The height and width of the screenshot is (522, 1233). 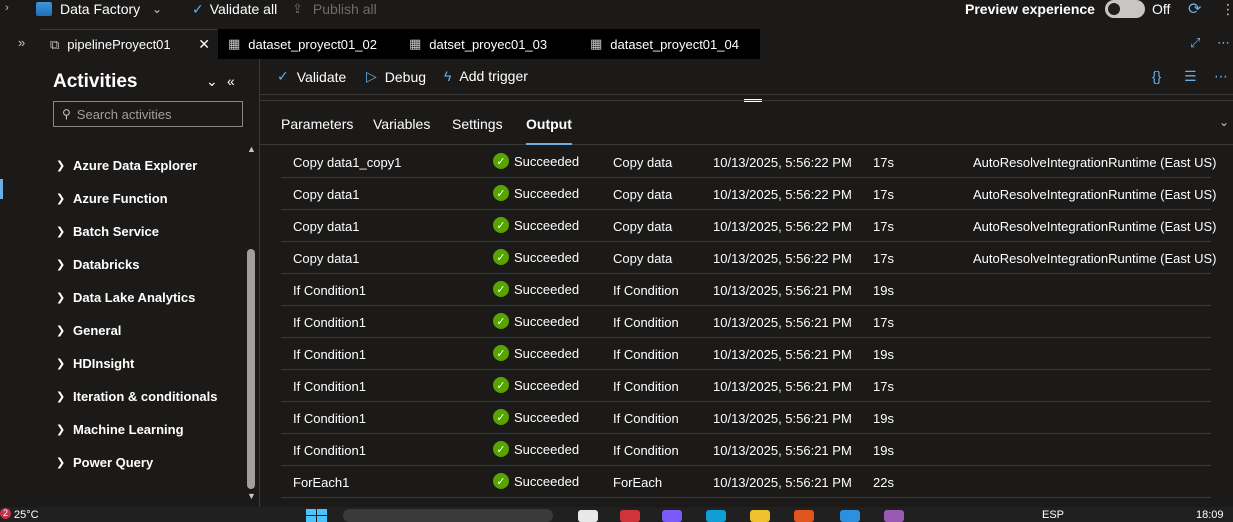 I want to click on windows-start-icon, so click(x=317, y=515).